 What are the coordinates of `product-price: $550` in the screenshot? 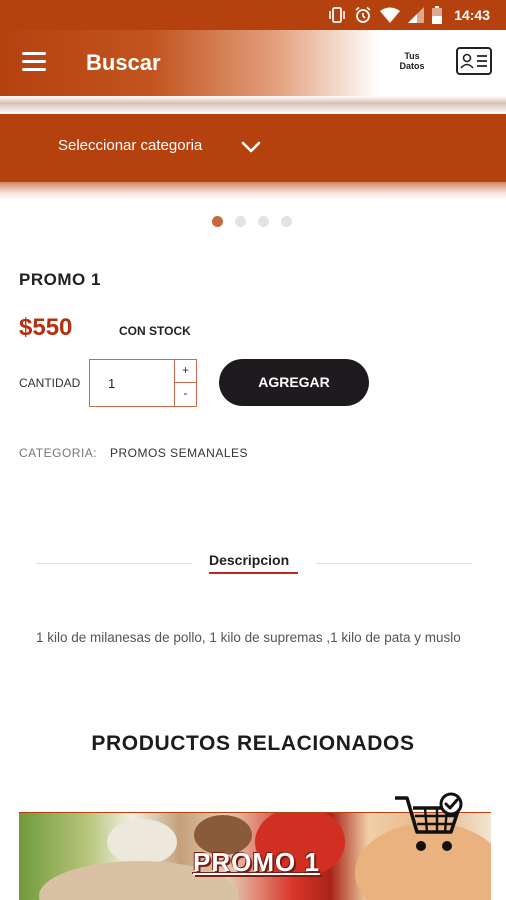 It's located at (46, 327).